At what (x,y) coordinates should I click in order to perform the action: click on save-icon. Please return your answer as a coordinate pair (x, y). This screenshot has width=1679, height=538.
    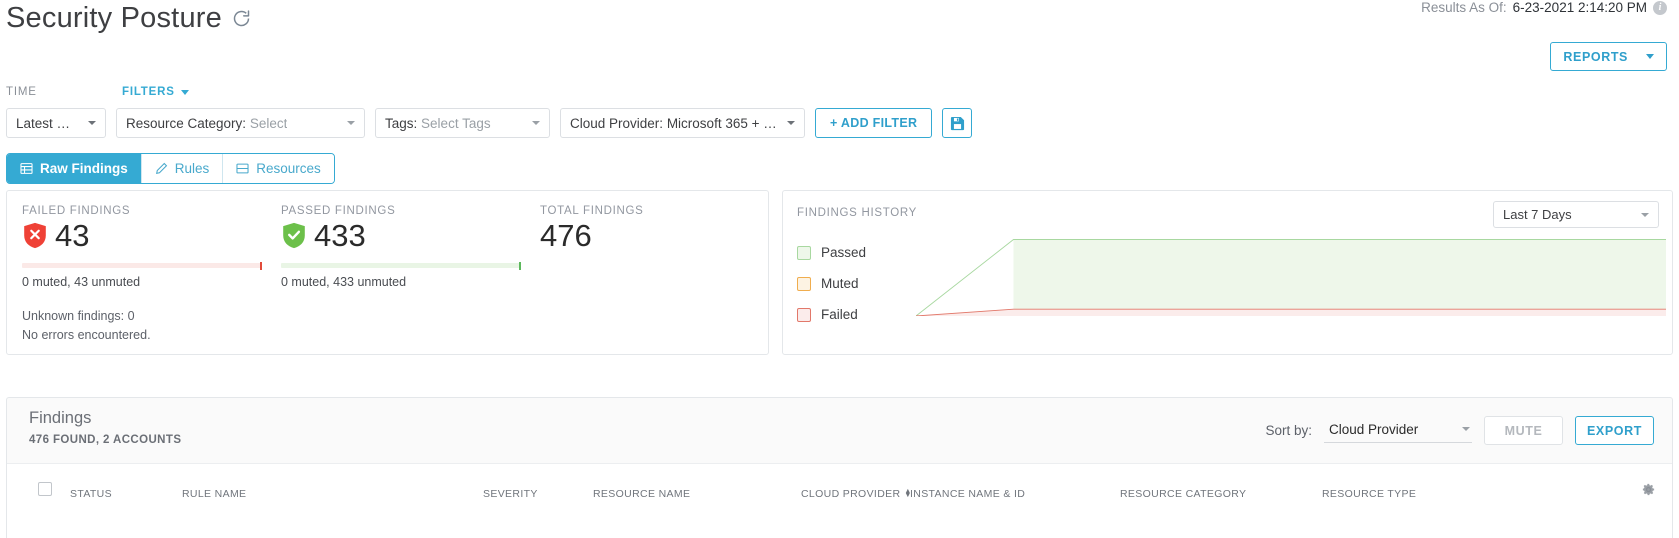
    Looking at the image, I should click on (957, 123).